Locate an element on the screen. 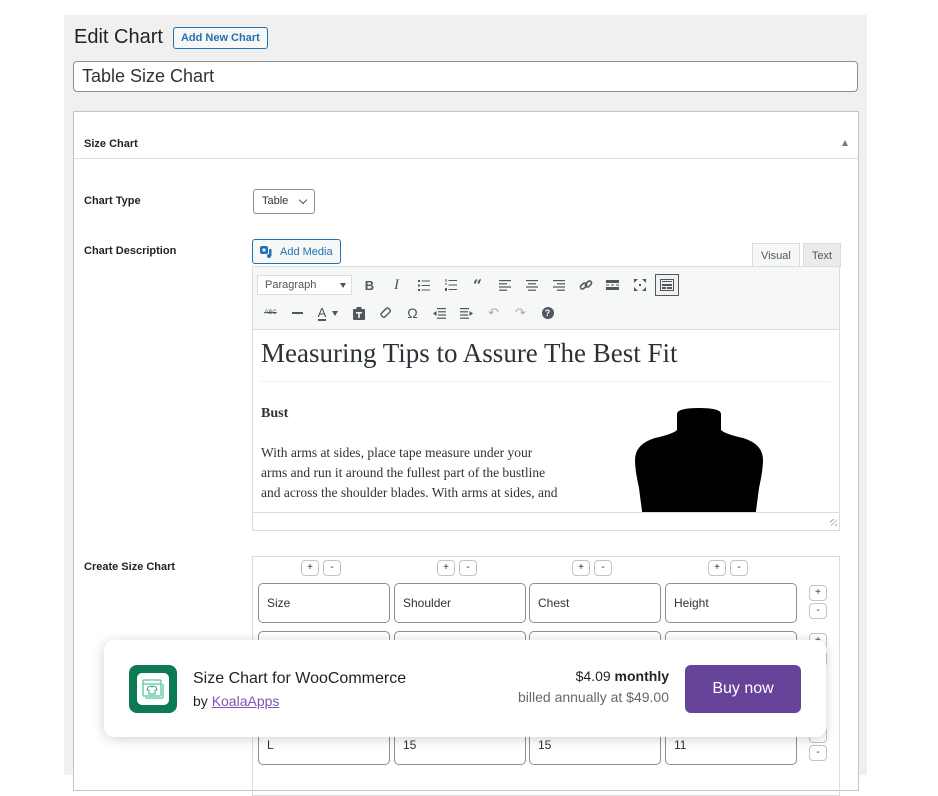 This screenshot has width=938, height=796. align-center-icon is located at coordinates (531, 285).